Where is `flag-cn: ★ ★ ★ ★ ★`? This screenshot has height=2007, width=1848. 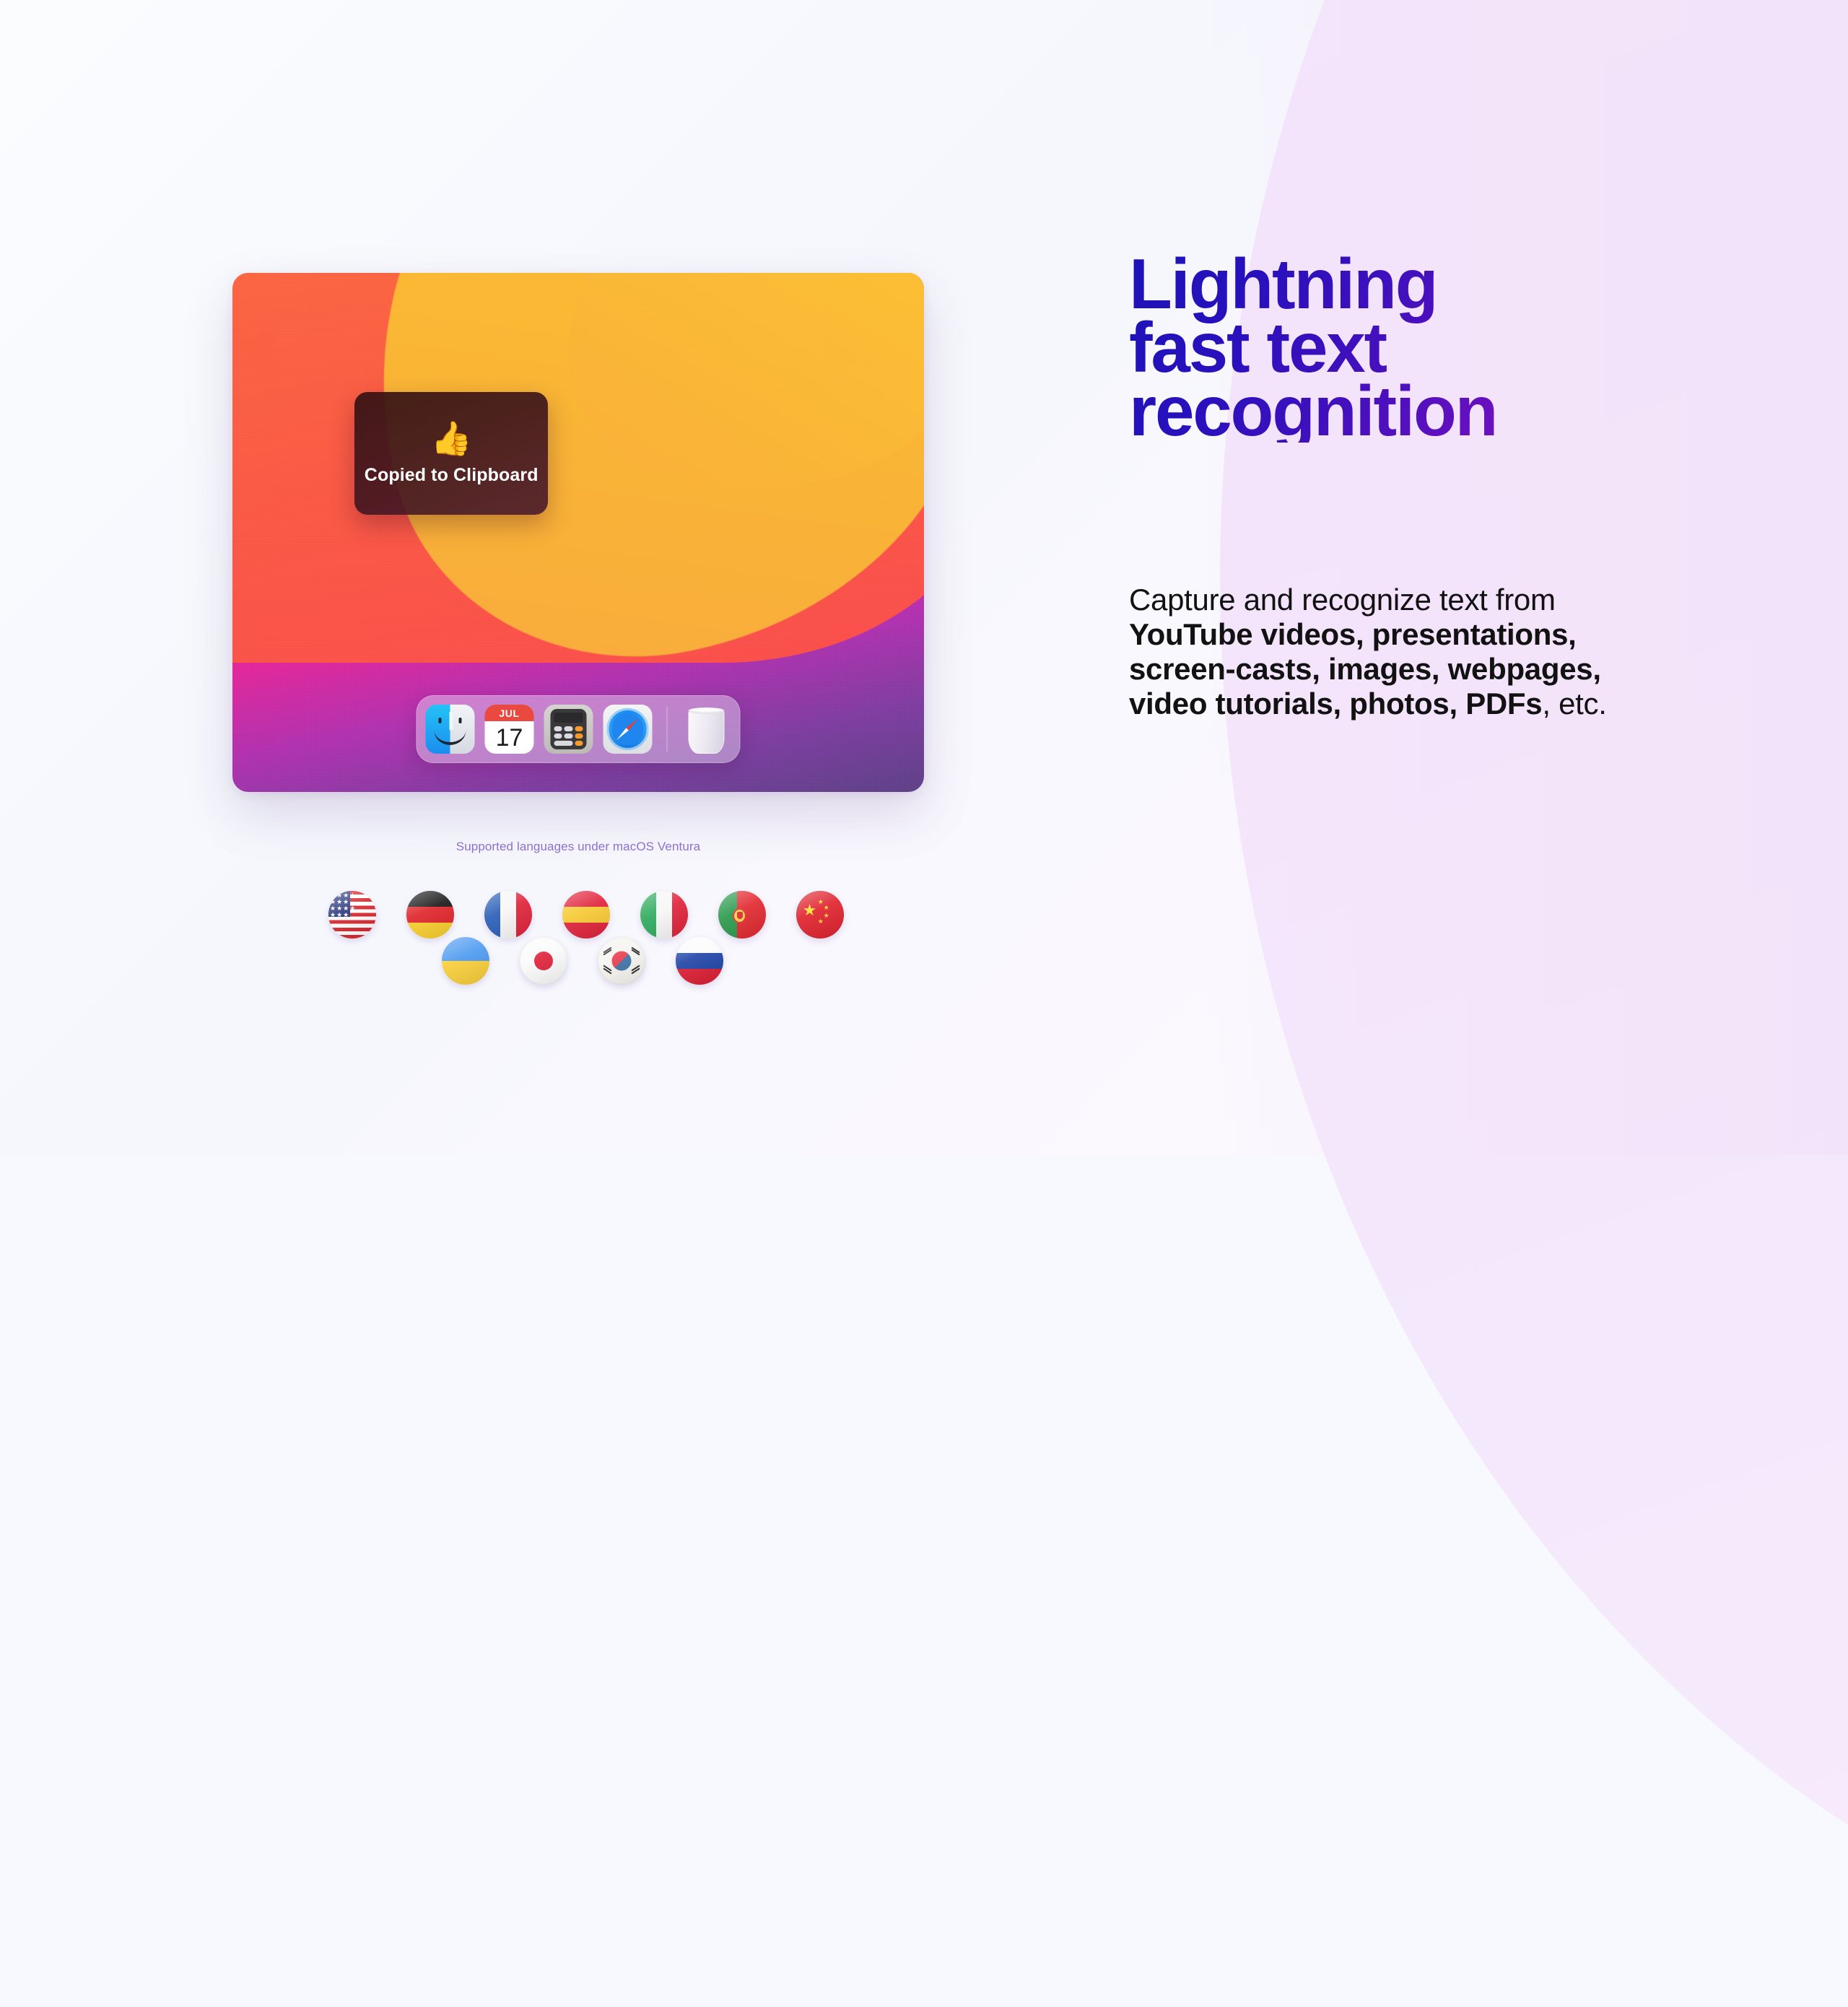
flag-cn: ★ ★ ★ ★ ★ is located at coordinates (820, 915).